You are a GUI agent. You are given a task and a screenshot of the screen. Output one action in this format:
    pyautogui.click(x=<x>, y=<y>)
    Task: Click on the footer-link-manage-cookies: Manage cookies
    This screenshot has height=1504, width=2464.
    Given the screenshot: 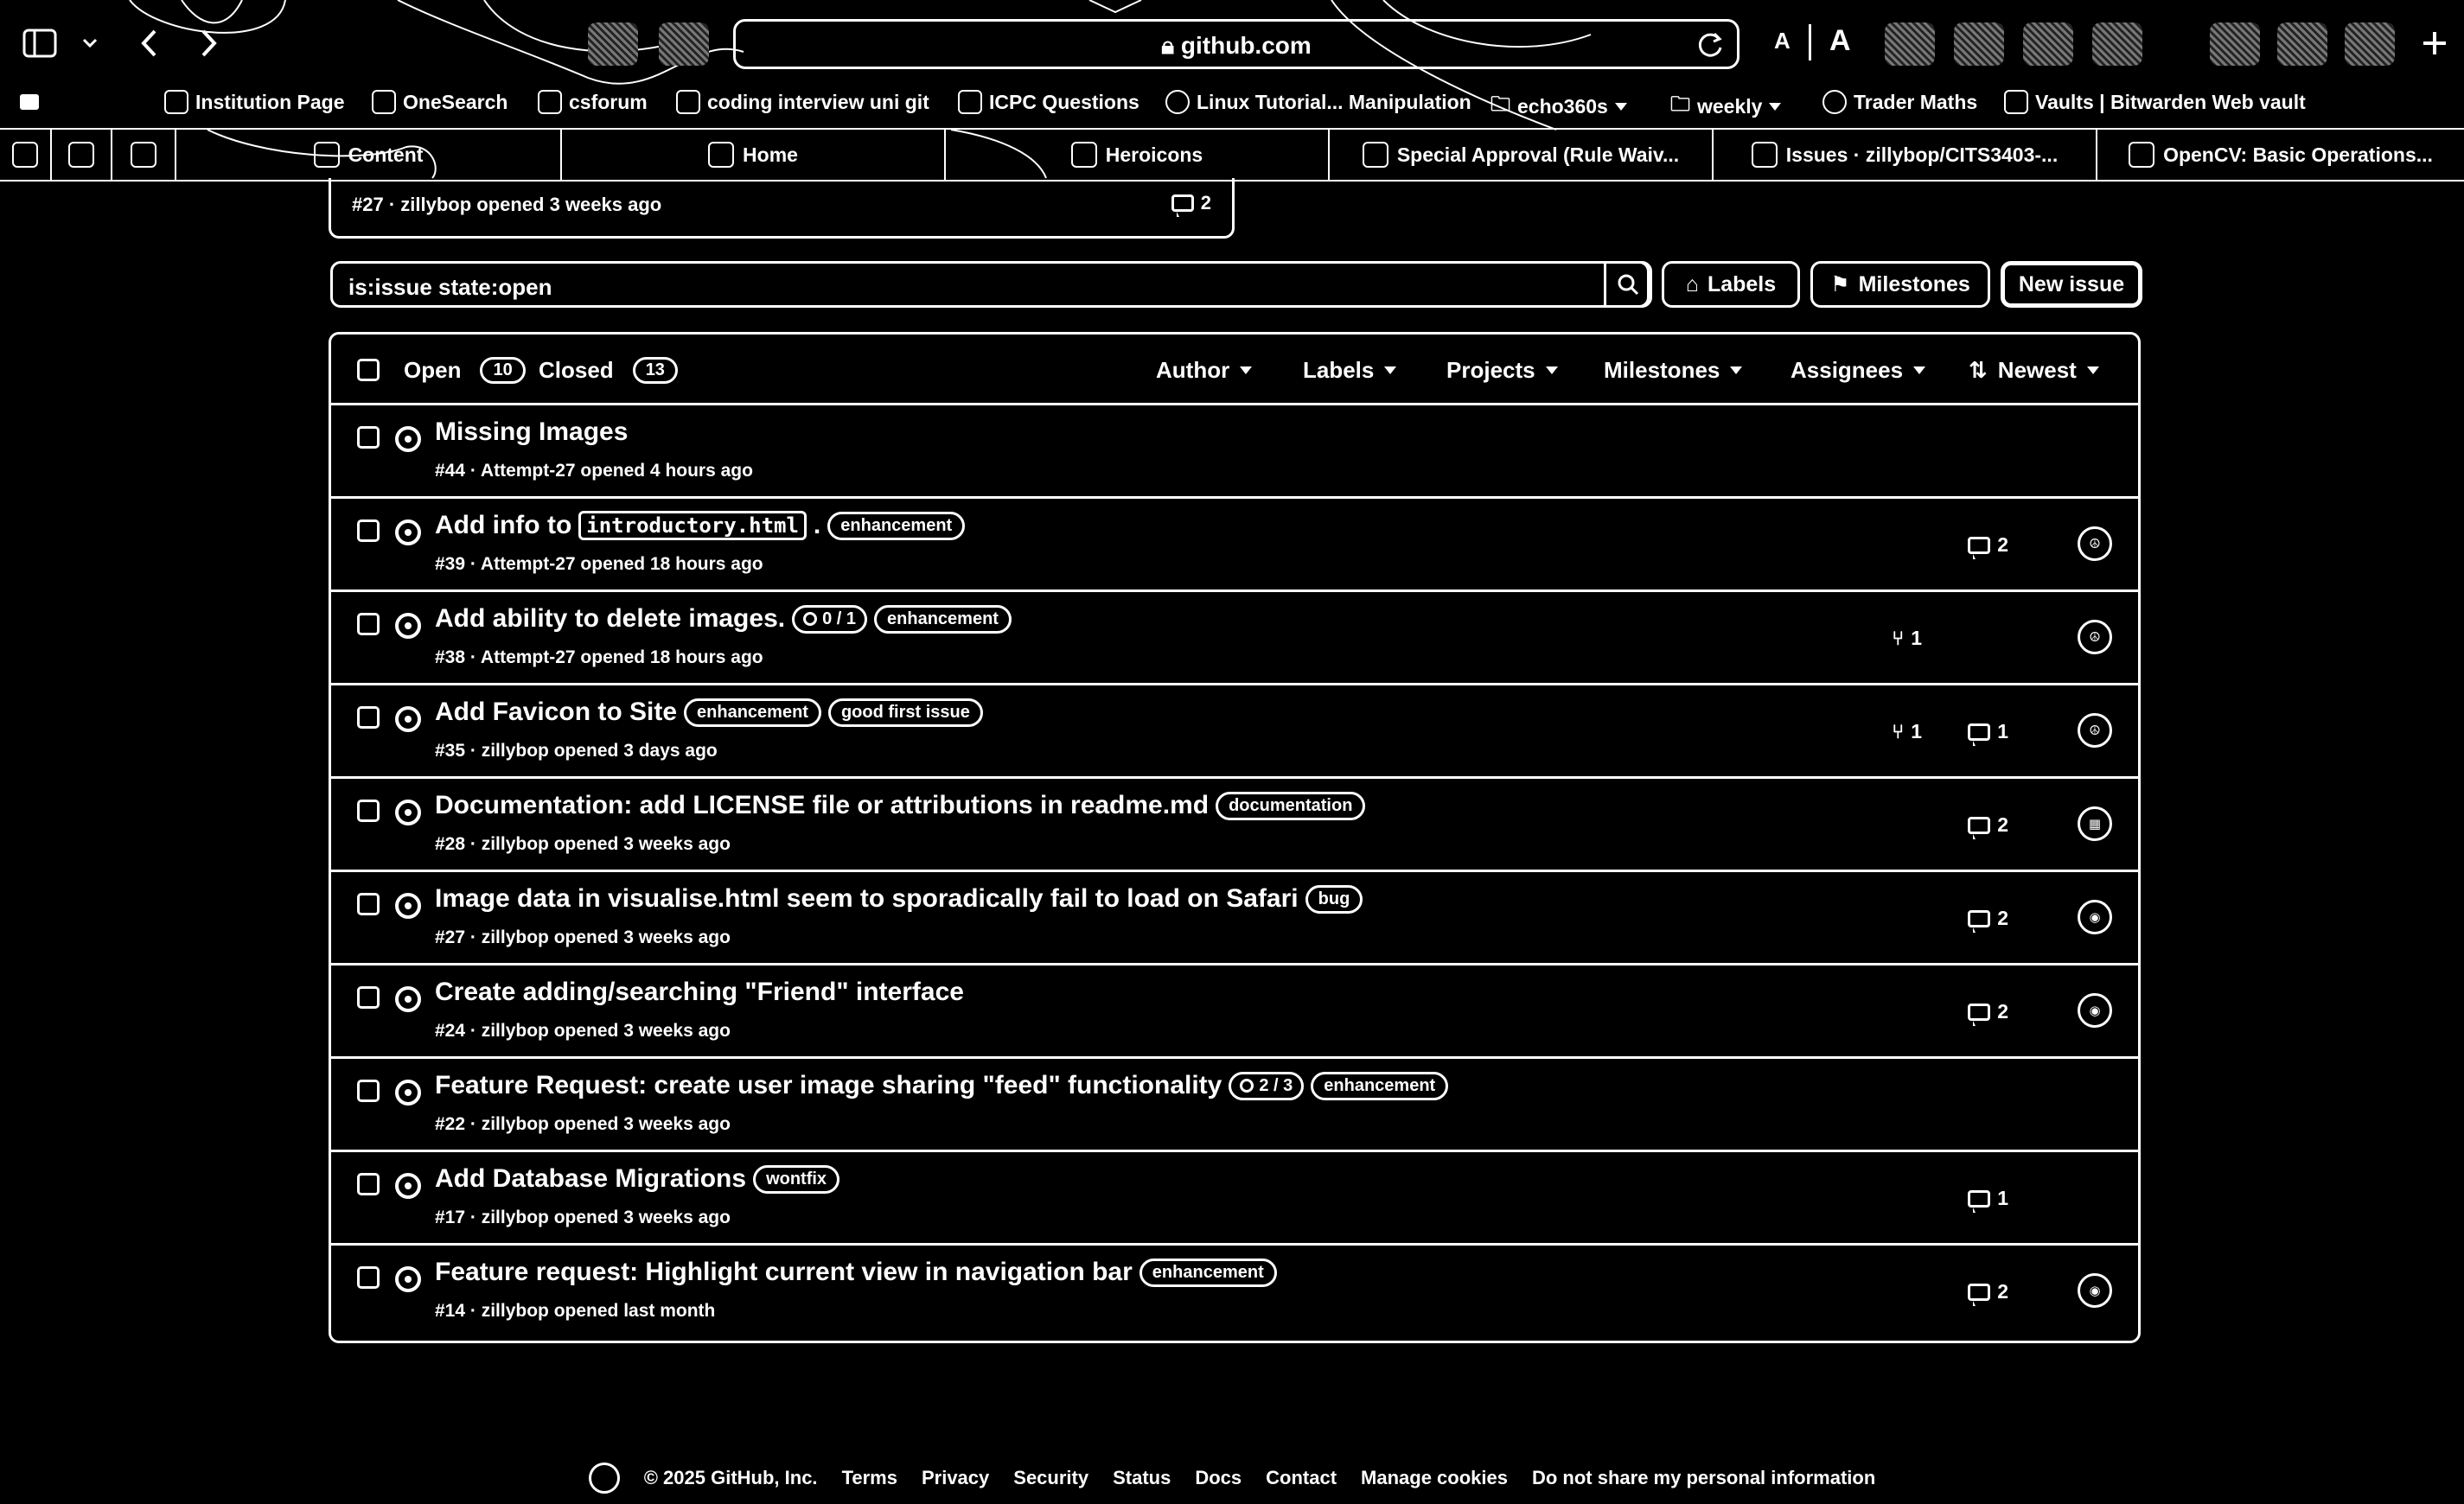 What is the action you would take?
    pyautogui.click(x=1434, y=1478)
    